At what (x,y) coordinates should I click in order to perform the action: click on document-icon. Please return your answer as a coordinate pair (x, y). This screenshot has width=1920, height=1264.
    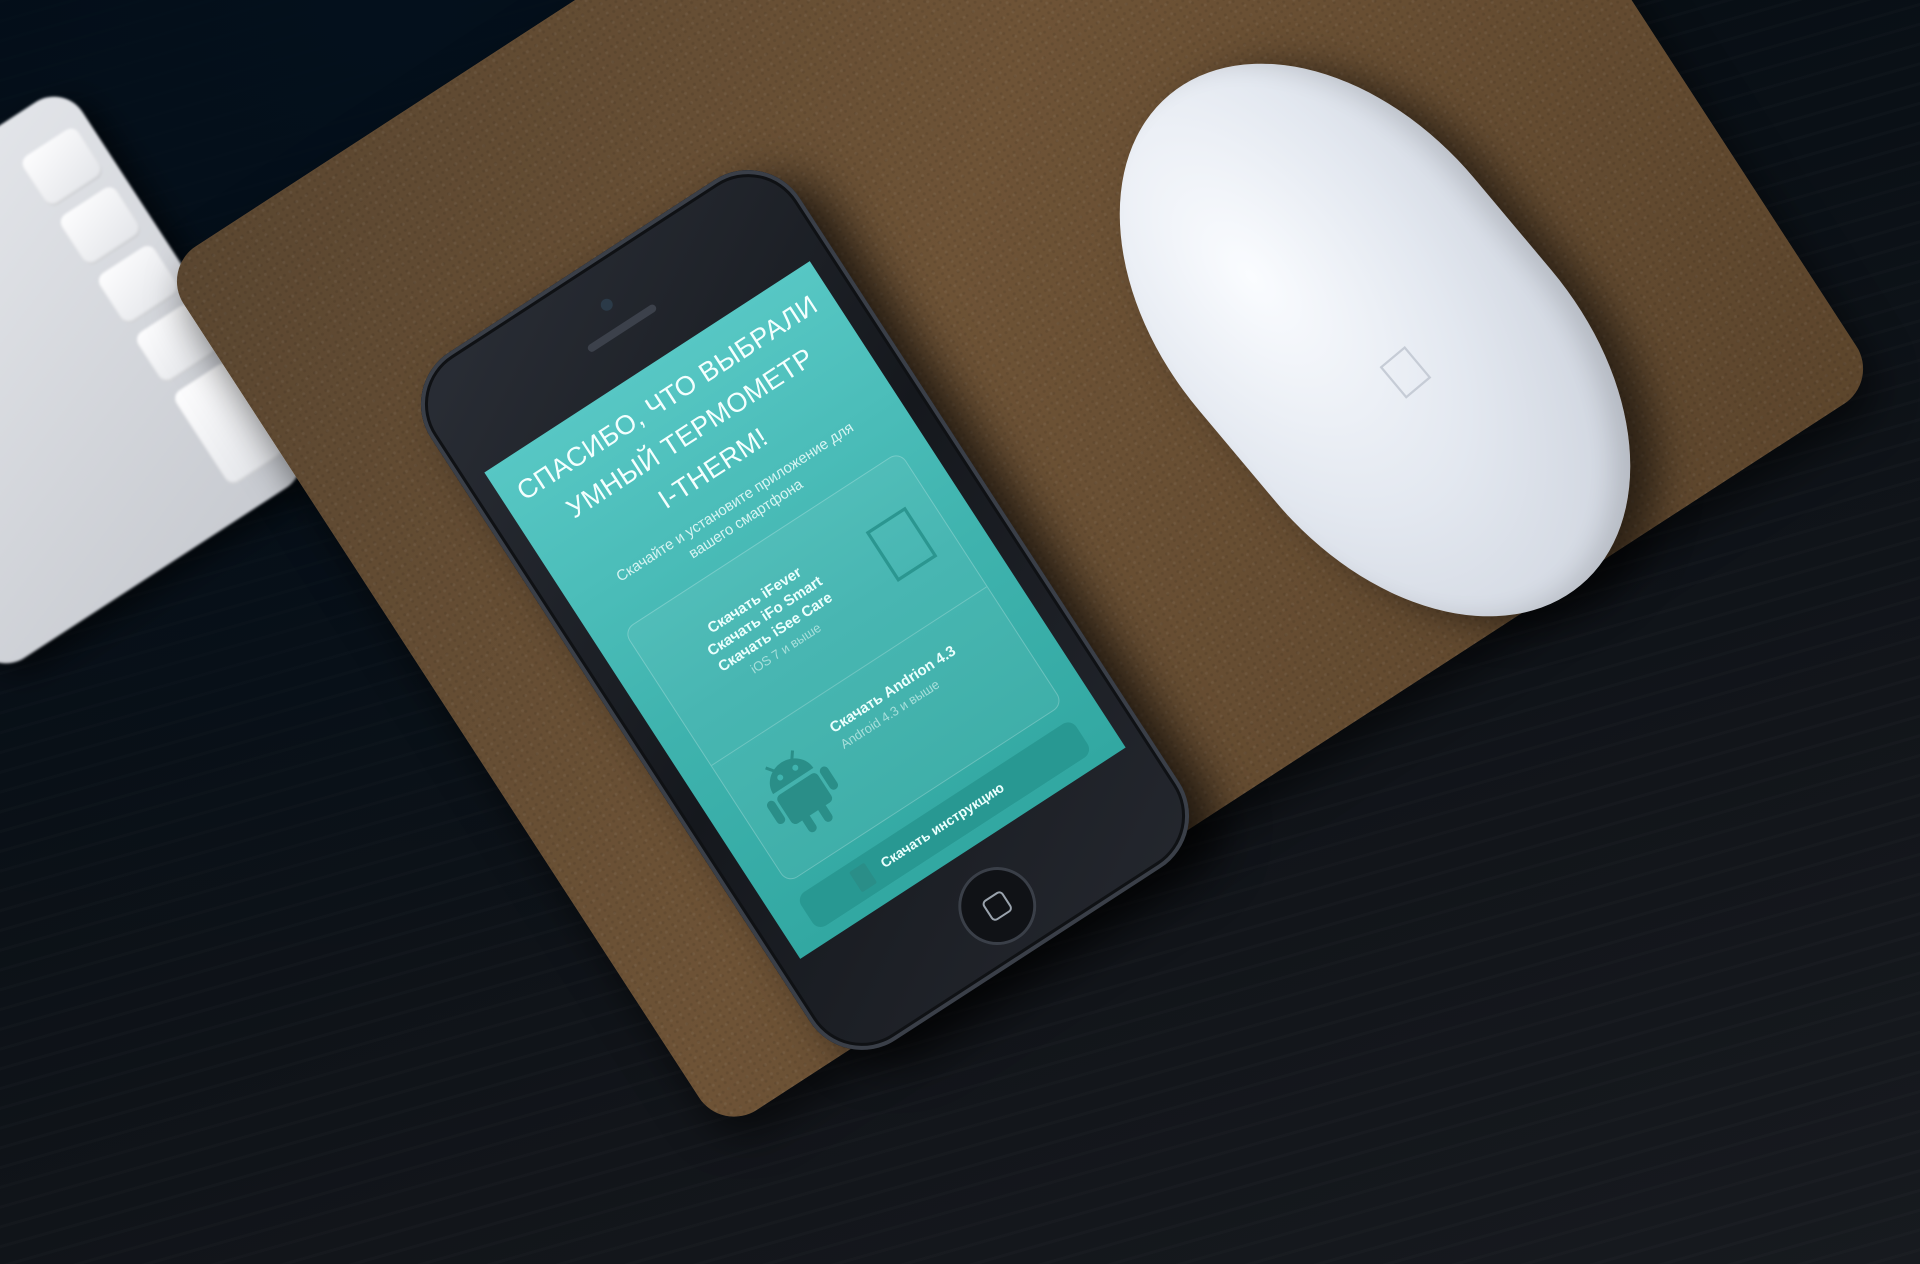
    Looking at the image, I should click on (863, 877).